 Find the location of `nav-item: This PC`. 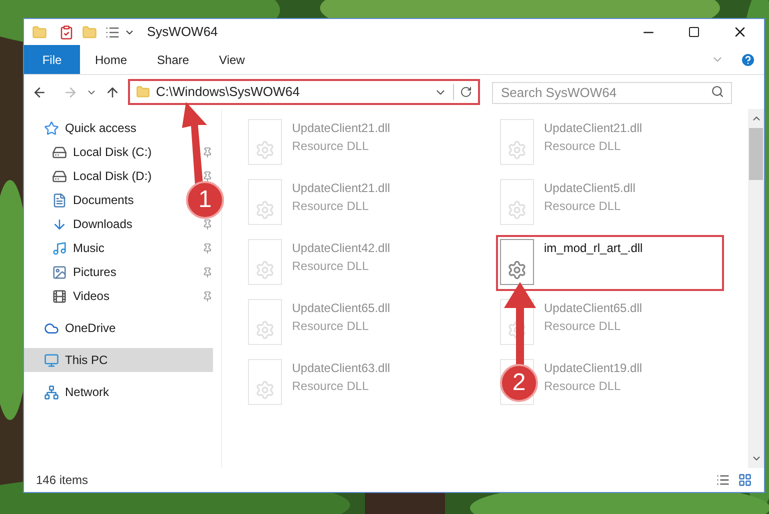

nav-item: This PC is located at coordinates (118, 360).